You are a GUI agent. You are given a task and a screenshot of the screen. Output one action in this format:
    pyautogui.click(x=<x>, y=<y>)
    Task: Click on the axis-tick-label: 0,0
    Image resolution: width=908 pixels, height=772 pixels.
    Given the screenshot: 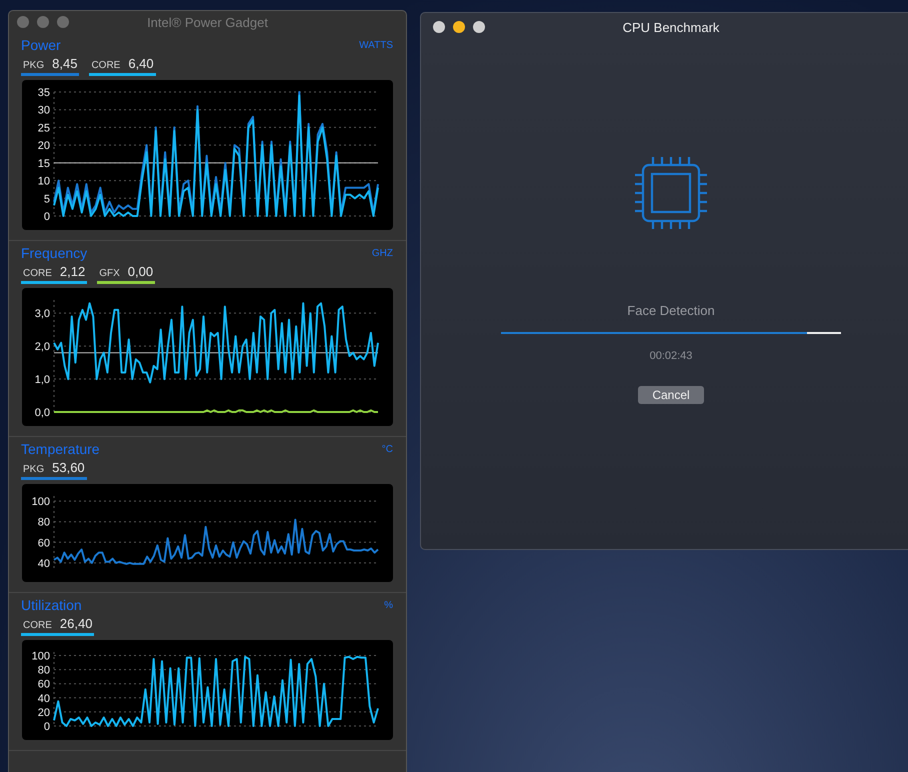 What is the action you would take?
    pyautogui.click(x=42, y=413)
    